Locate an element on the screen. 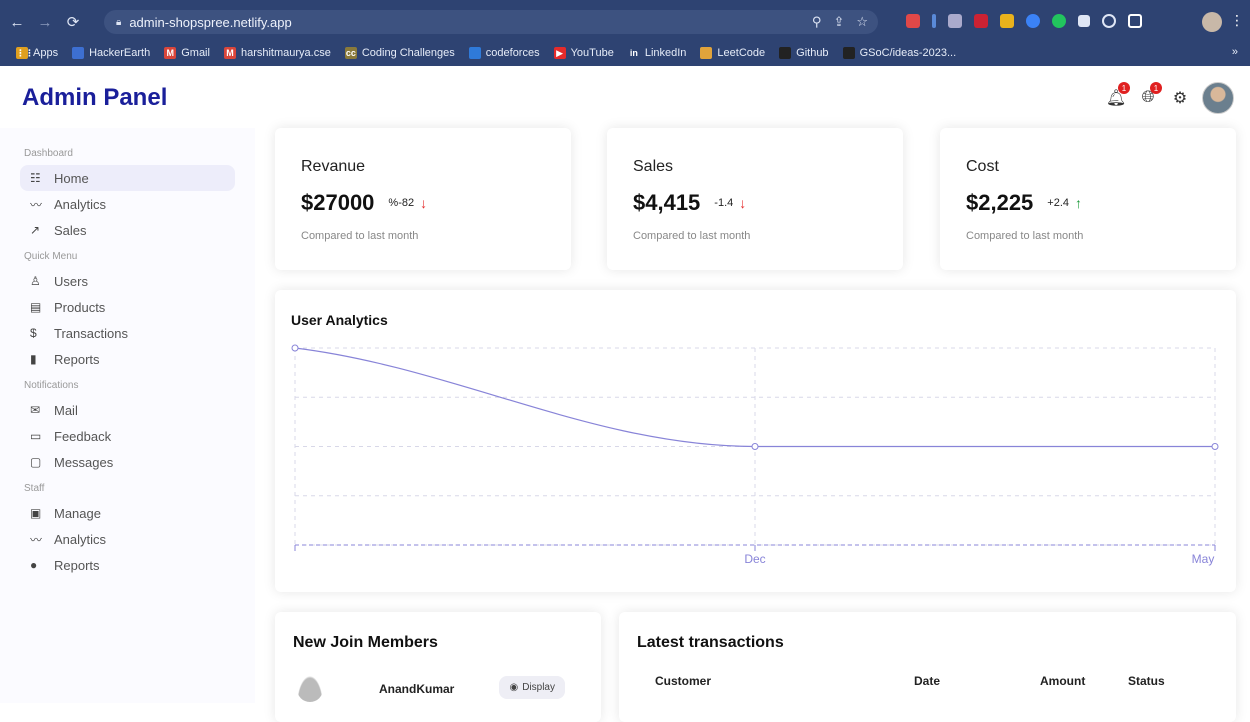  sidebar-item-feedback: ▭ Feedback is located at coordinates (127, 436).